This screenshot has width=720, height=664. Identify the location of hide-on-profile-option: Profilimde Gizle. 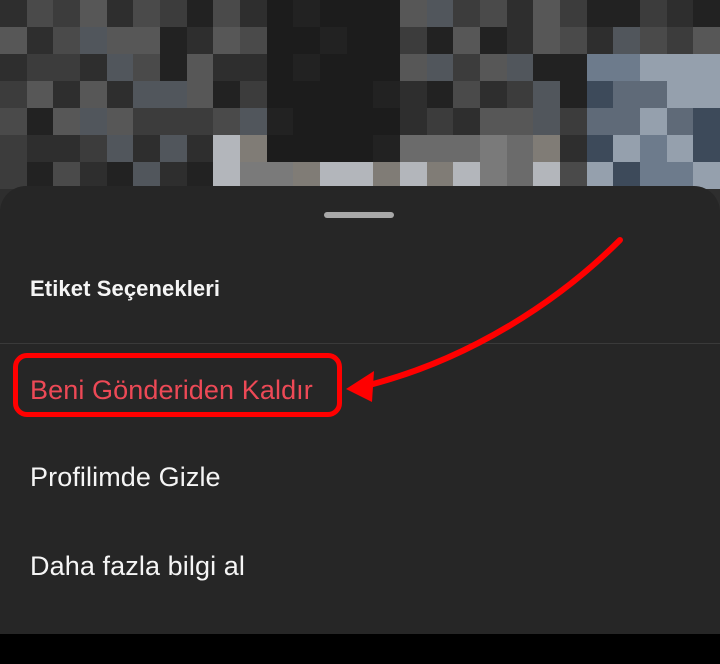
(125, 477).